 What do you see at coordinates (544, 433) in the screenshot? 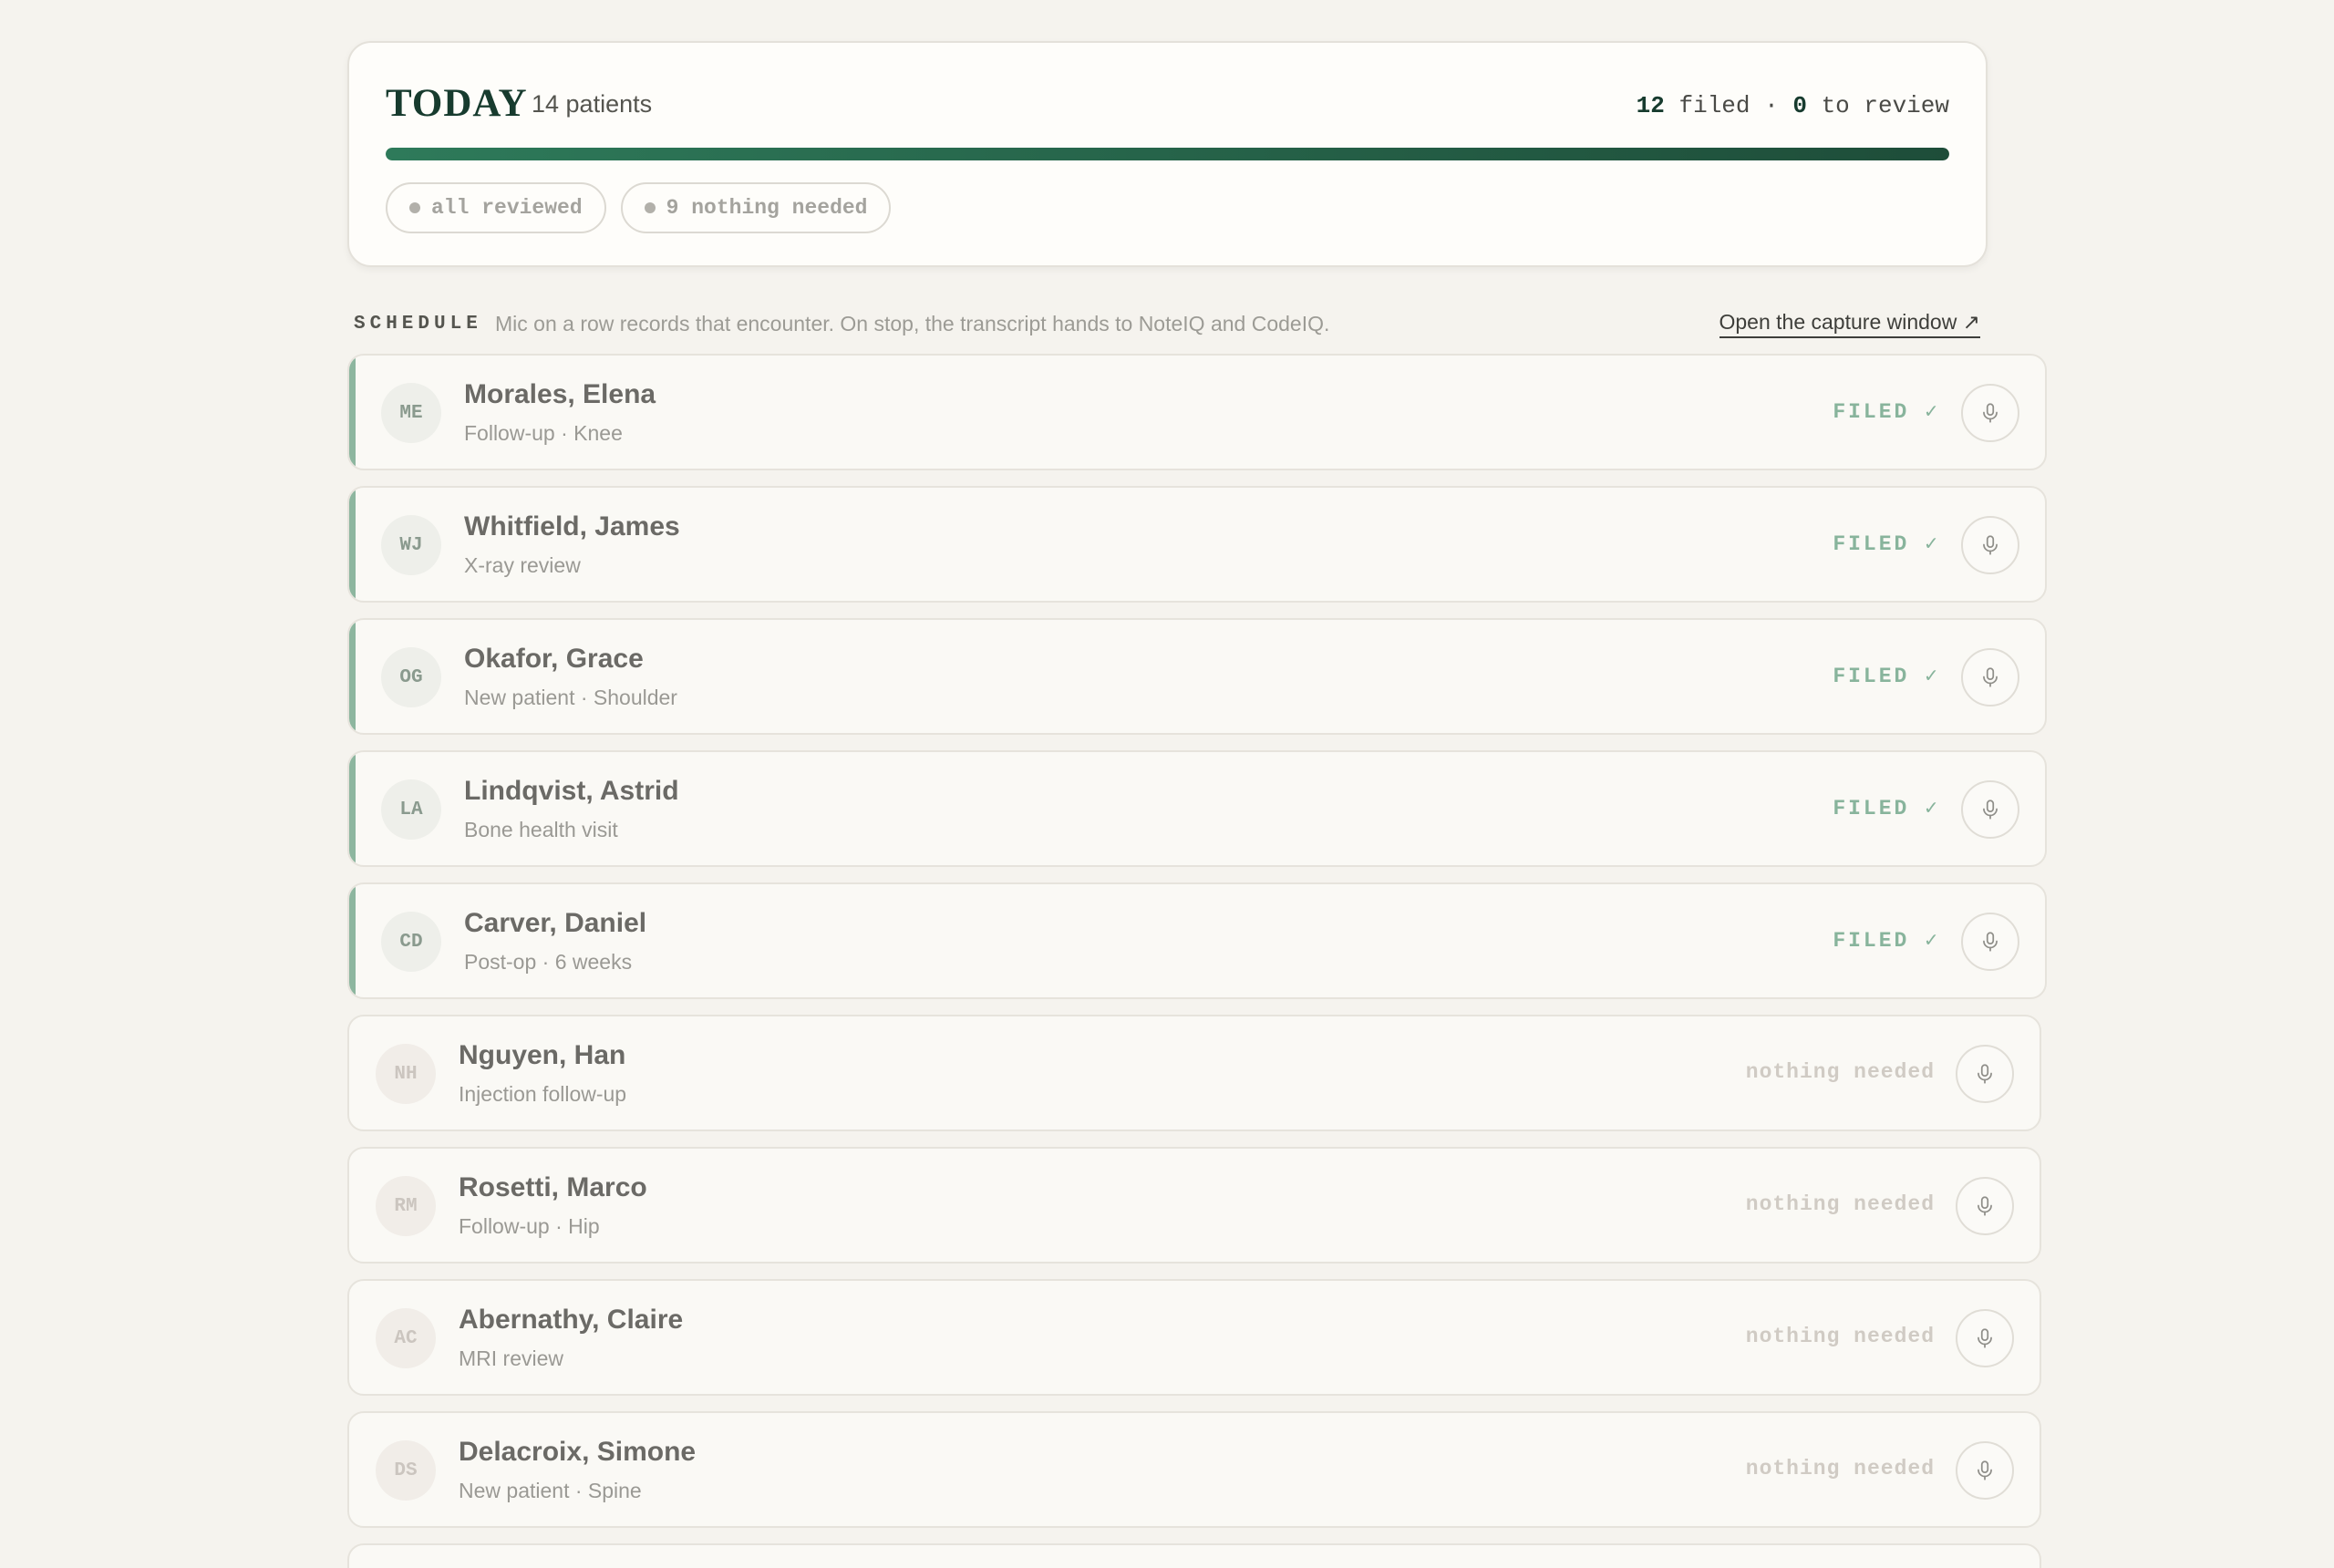
I see `visit-type: Follow-up · Knee` at bounding box center [544, 433].